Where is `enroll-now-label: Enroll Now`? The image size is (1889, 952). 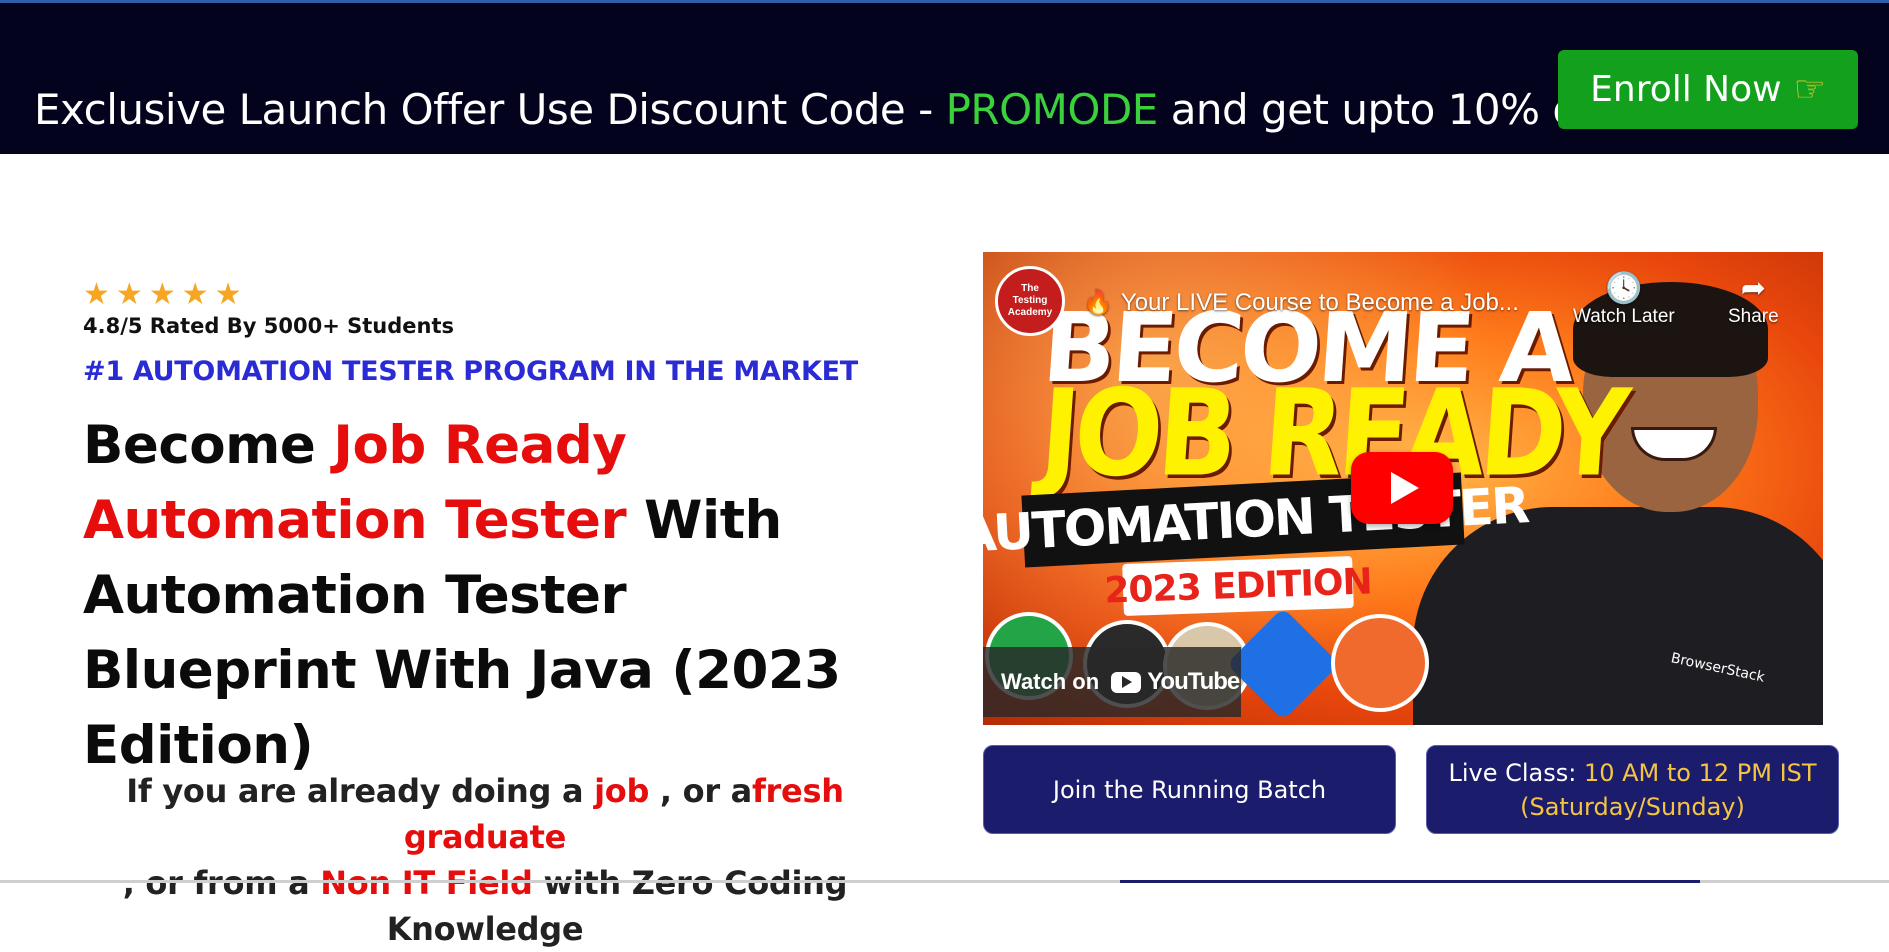
enroll-now-label: Enroll Now is located at coordinates (1686, 89).